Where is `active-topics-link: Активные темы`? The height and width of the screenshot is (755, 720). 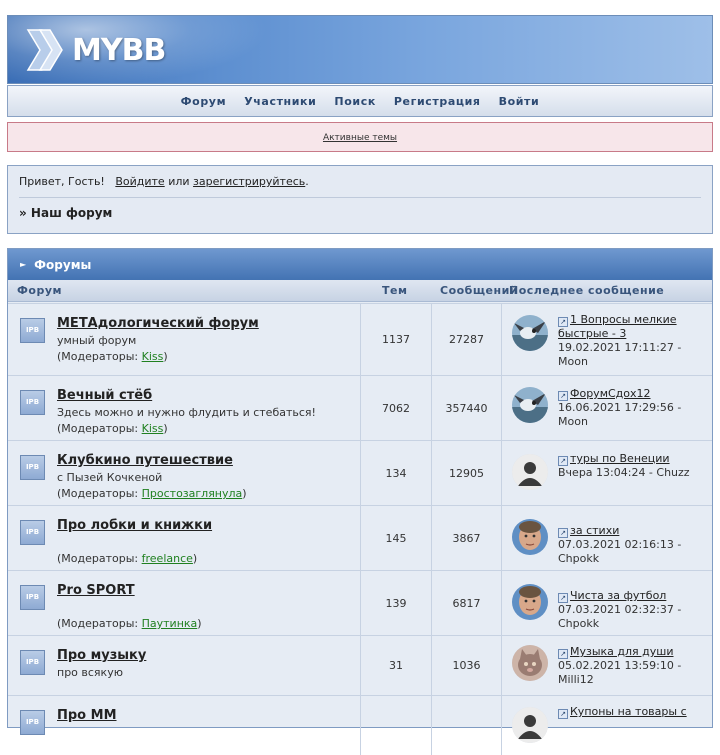 active-topics-link: Активные темы is located at coordinates (360, 138).